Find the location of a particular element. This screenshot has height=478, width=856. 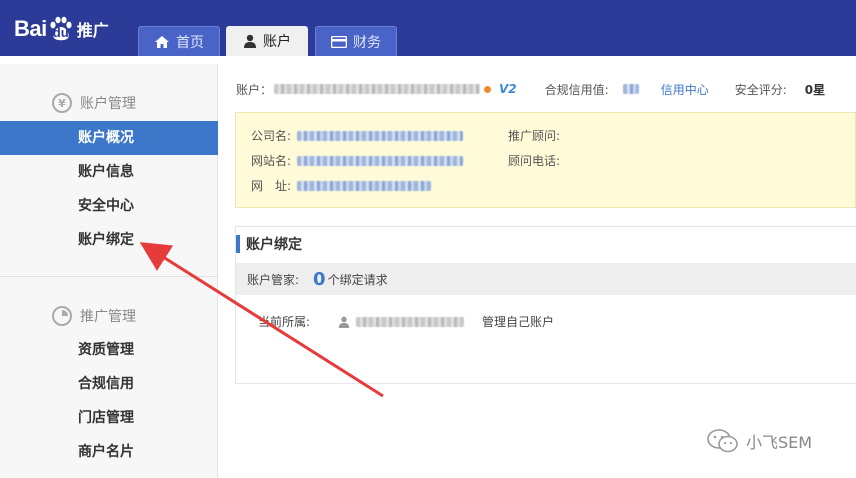

sidebar-item-label: 门店管理 is located at coordinates (106, 418).